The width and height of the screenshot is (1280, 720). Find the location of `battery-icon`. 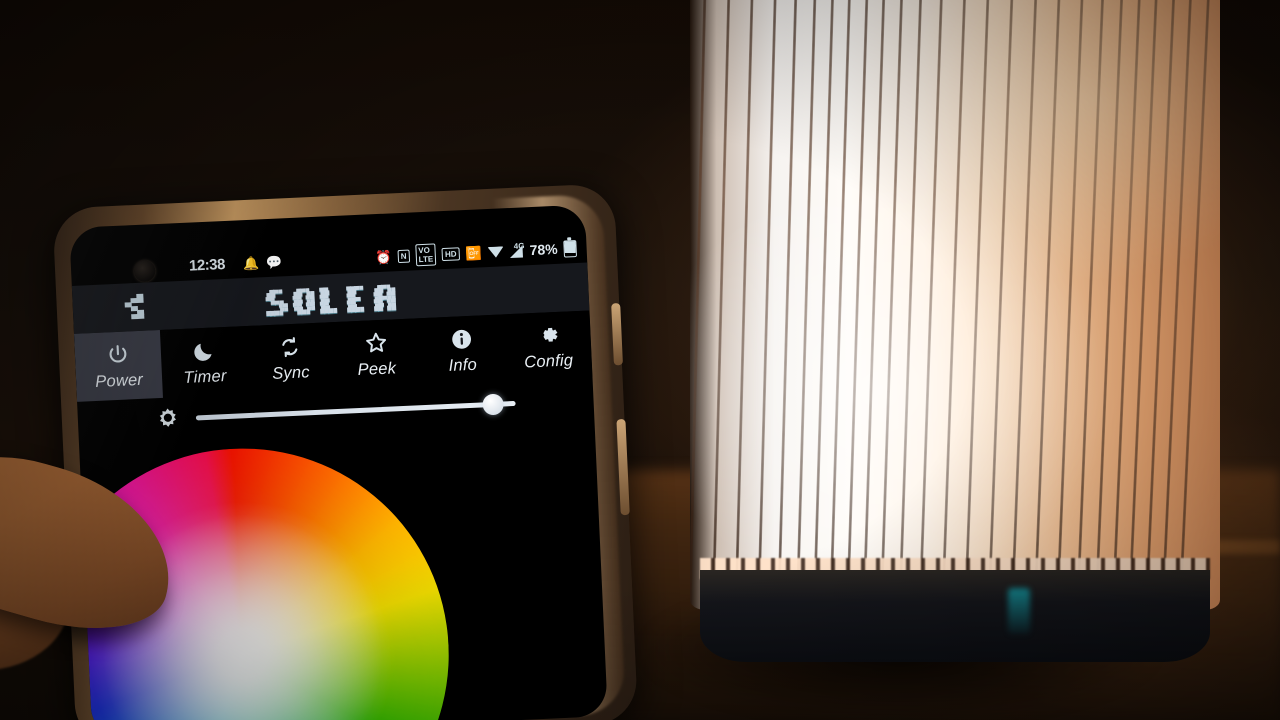

battery-icon is located at coordinates (570, 248).